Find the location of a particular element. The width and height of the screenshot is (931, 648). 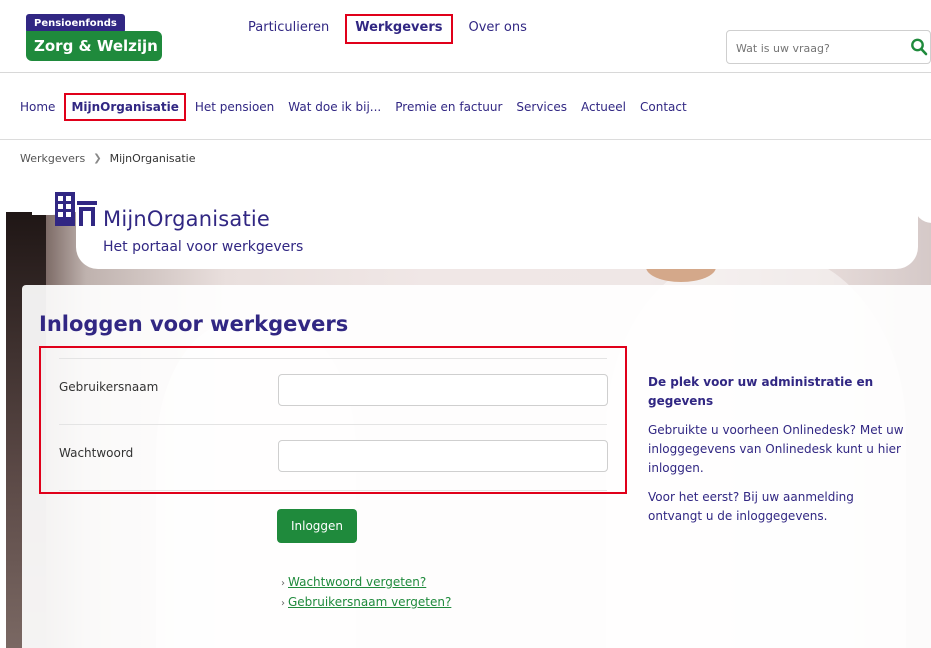

password-field is located at coordinates (443, 456).